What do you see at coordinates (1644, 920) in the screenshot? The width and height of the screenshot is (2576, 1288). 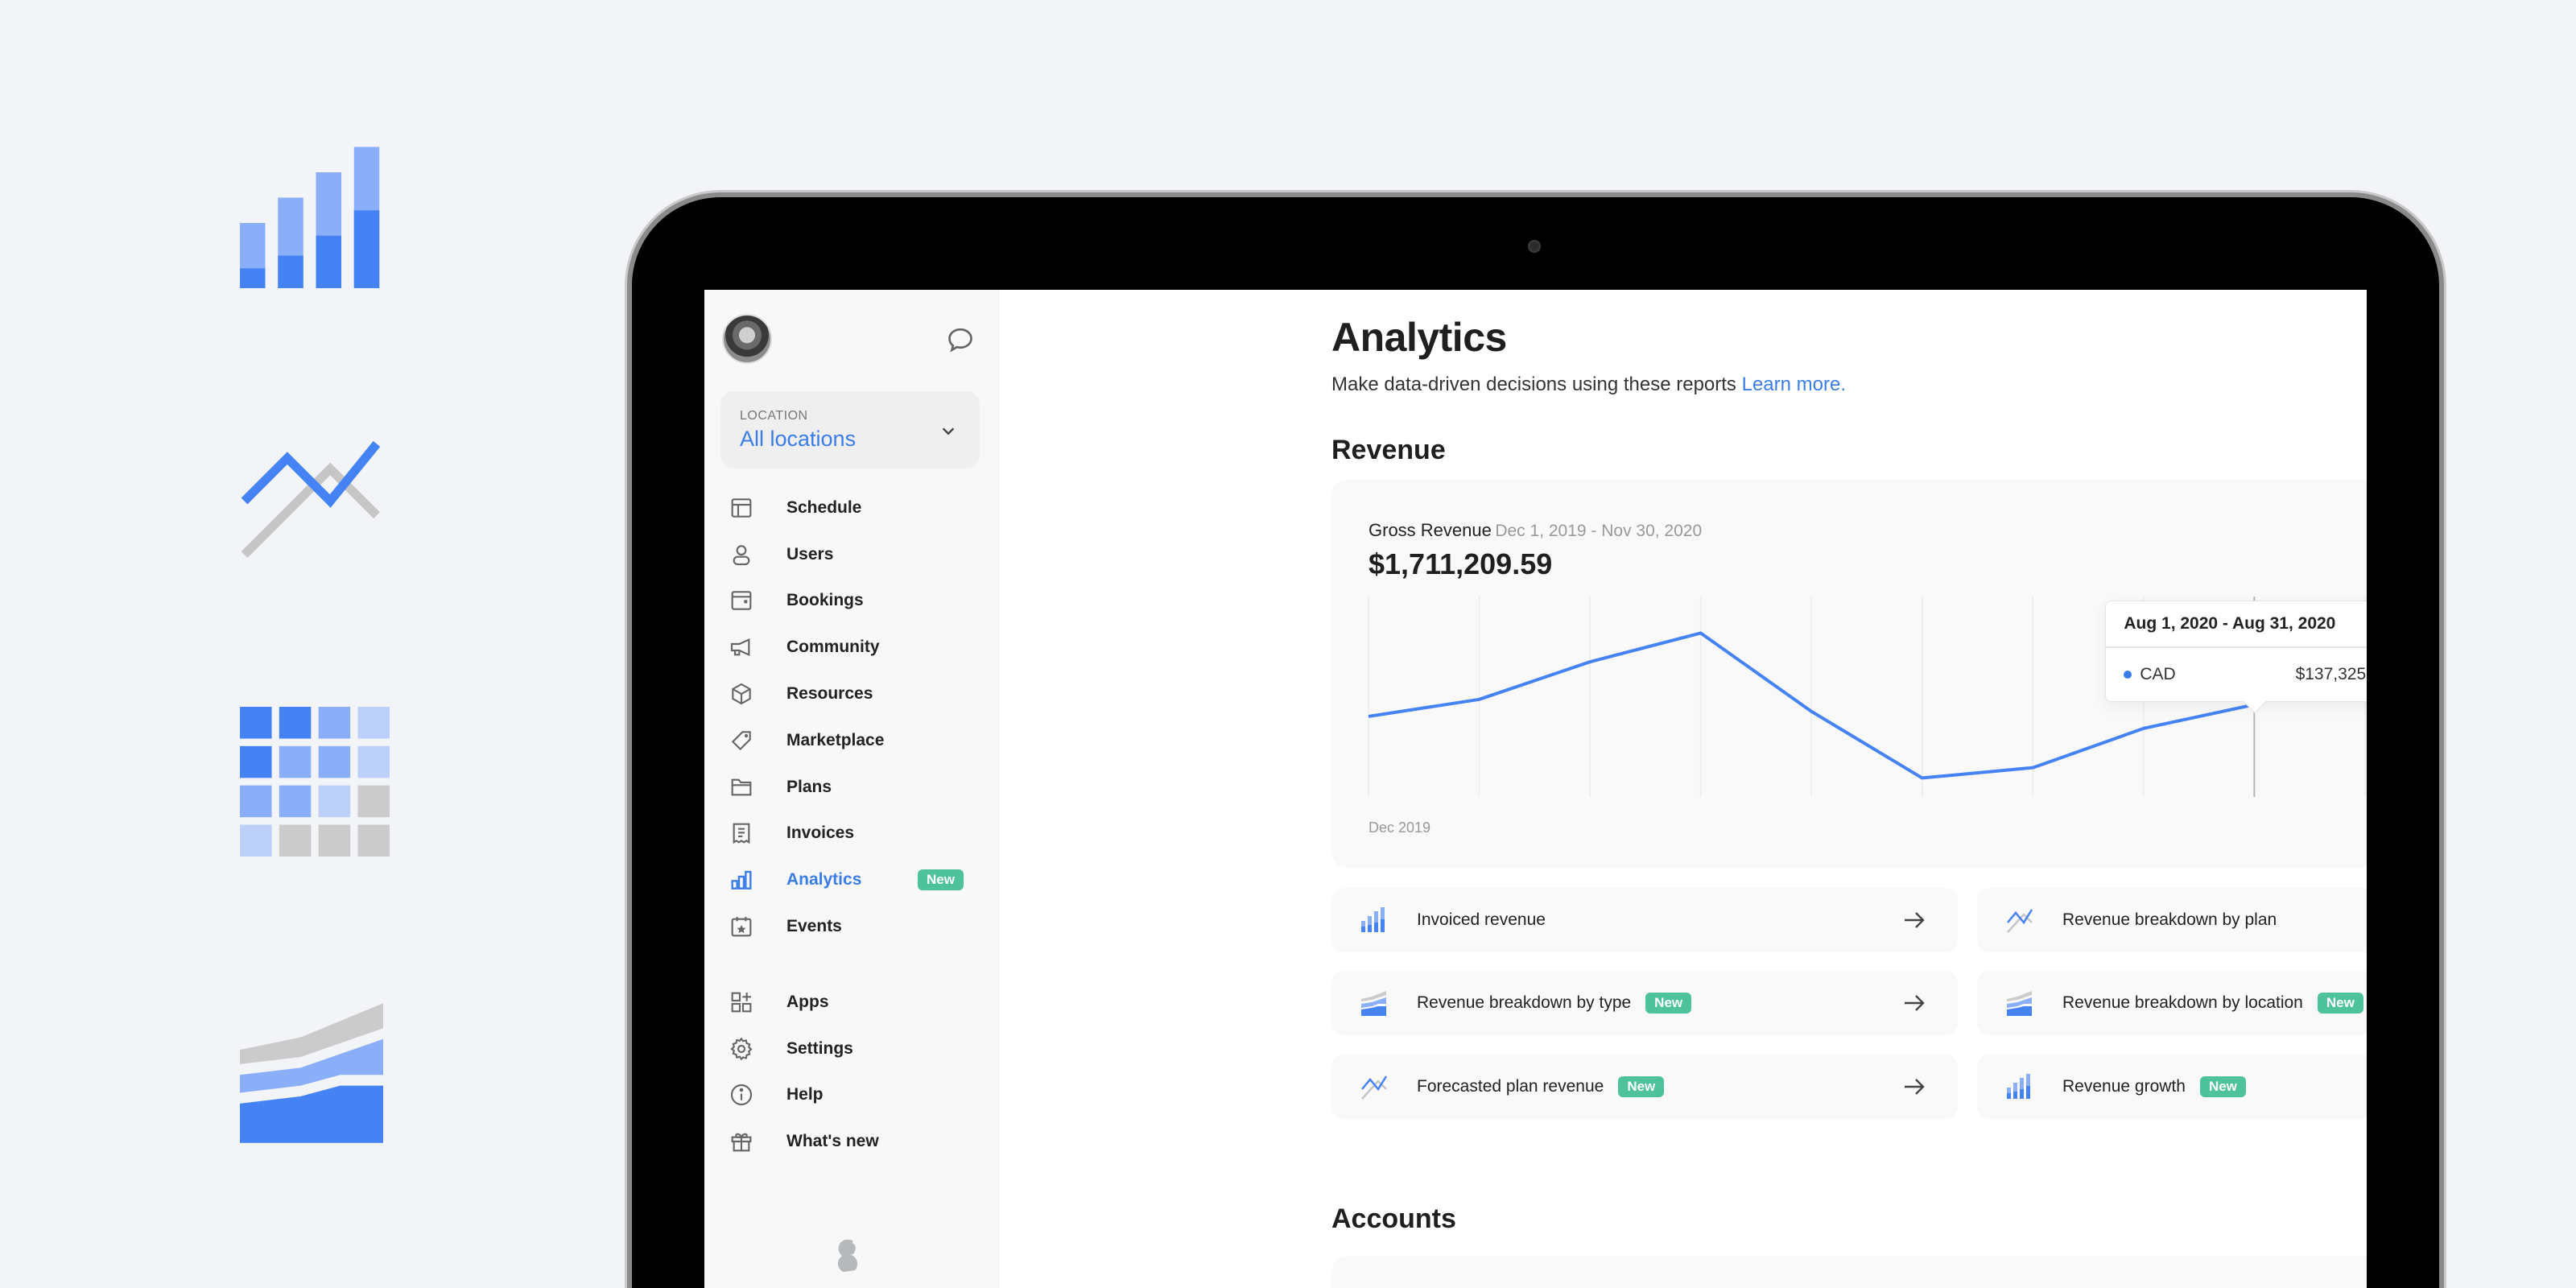 I see `report-card-invoiced-revenue: Invoiced revenue` at bounding box center [1644, 920].